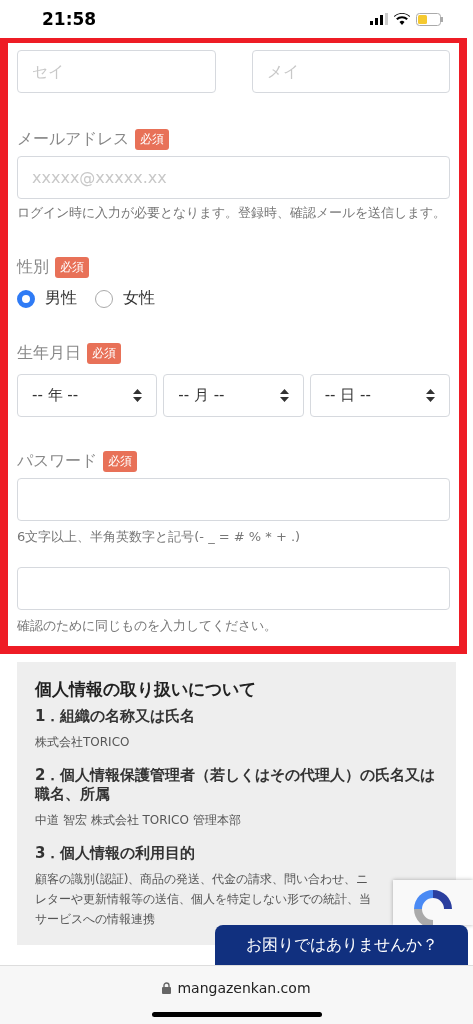 The width and height of the screenshot is (473, 1024). What do you see at coordinates (69, 19) in the screenshot?
I see `status-time: 21:58` at bounding box center [69, 19].